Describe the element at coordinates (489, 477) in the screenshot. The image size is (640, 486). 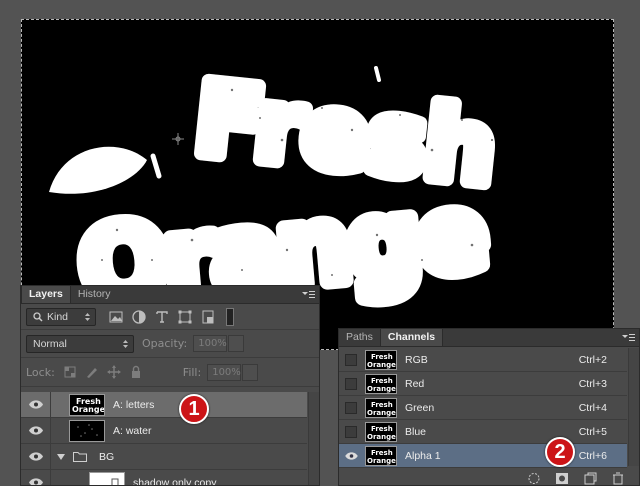
I see `channels-footer` at that location.